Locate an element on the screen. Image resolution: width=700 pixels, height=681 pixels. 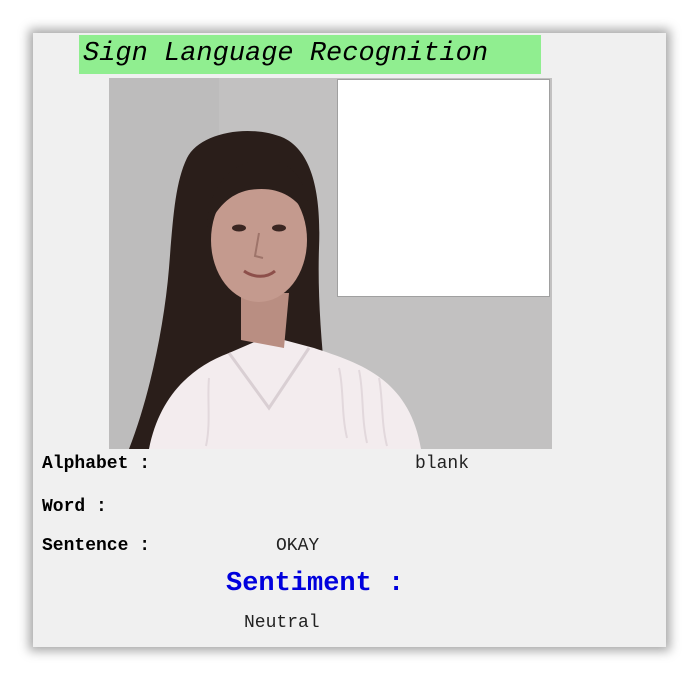
alphabet-value: blank is located at coordinates (442, 464).